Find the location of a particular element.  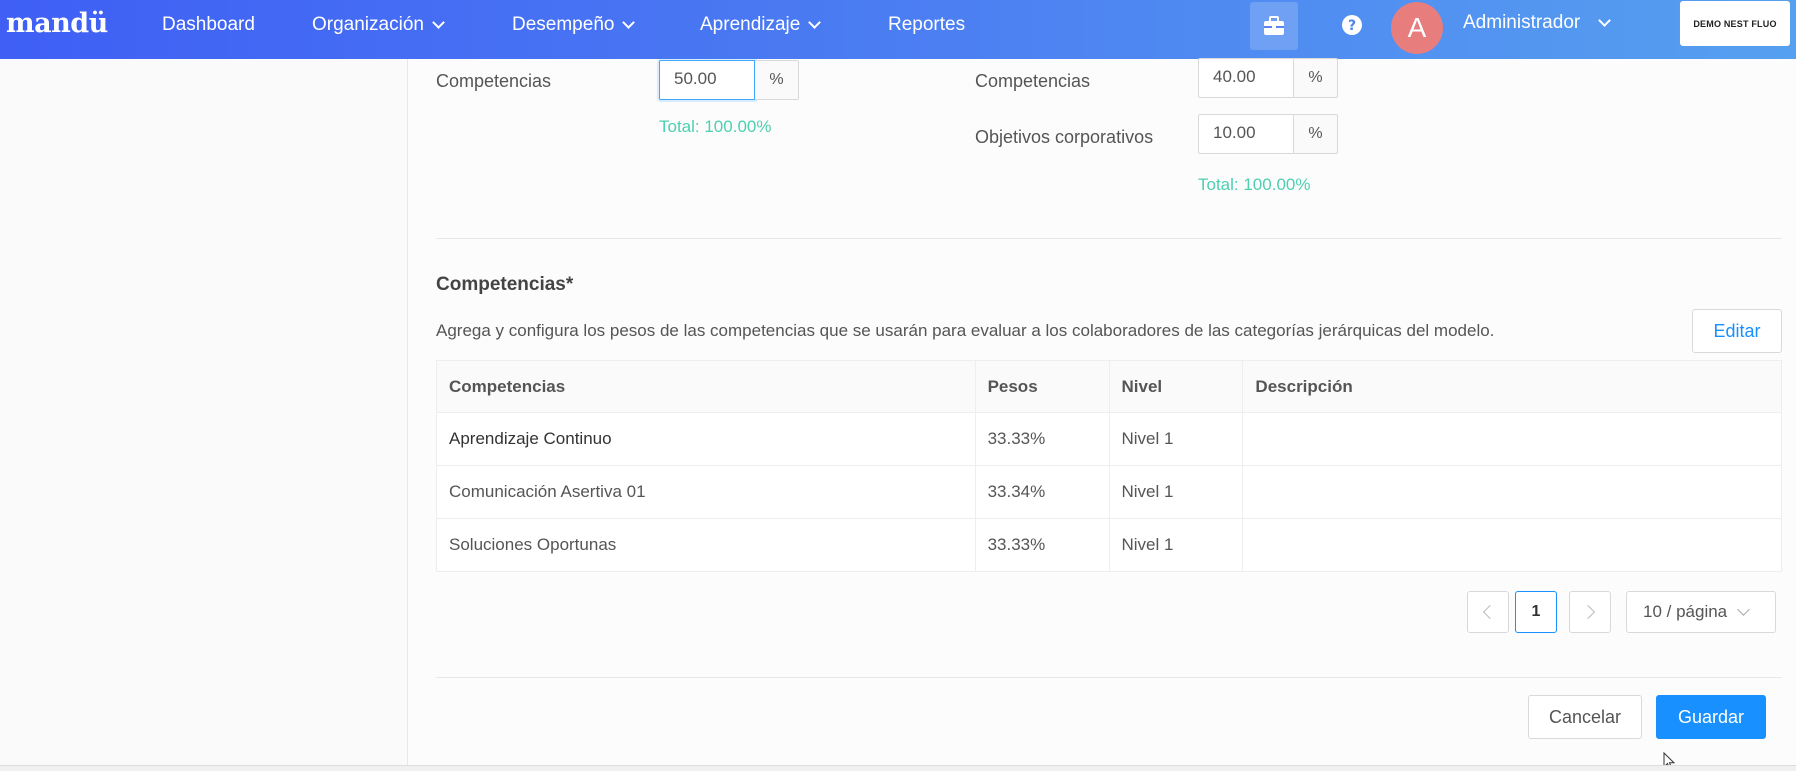

help-button: ? is located at coordinates (1352, 25).